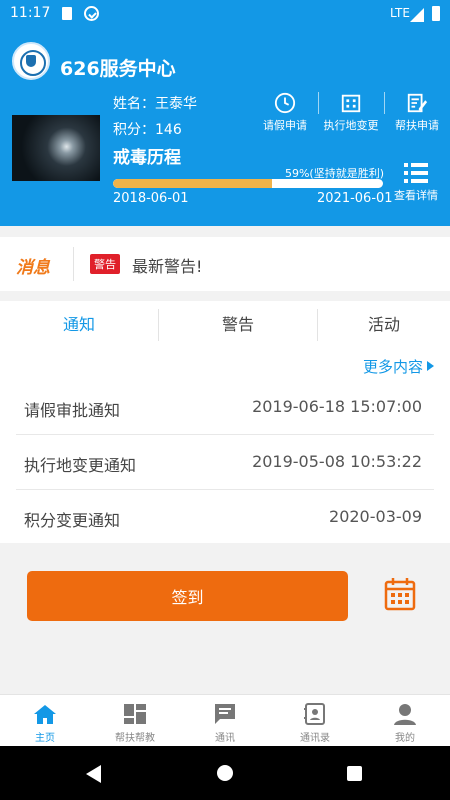 The height and width of the screenshot is (800, 450). Describe the element at coordinates (238, 325) in the screenshot. I see `tab-warnings: 警告` at that location.